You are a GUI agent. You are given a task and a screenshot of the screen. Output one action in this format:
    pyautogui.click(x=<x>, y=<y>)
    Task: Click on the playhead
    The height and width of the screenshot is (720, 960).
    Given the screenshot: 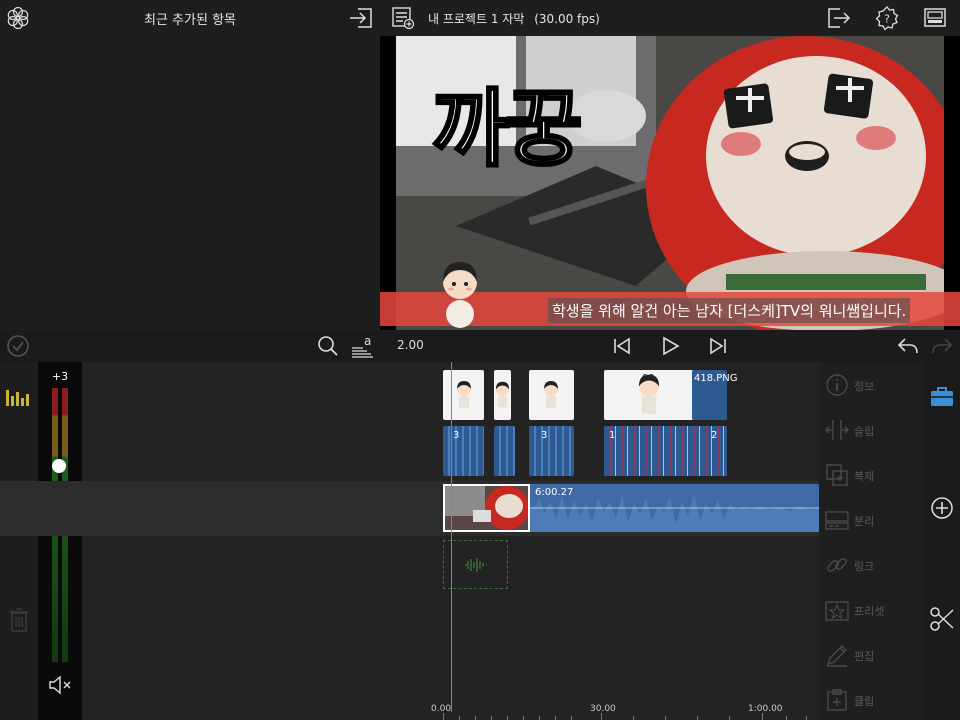 What is the action you would take?
    pyautogui.click(x=451, y=537)
    